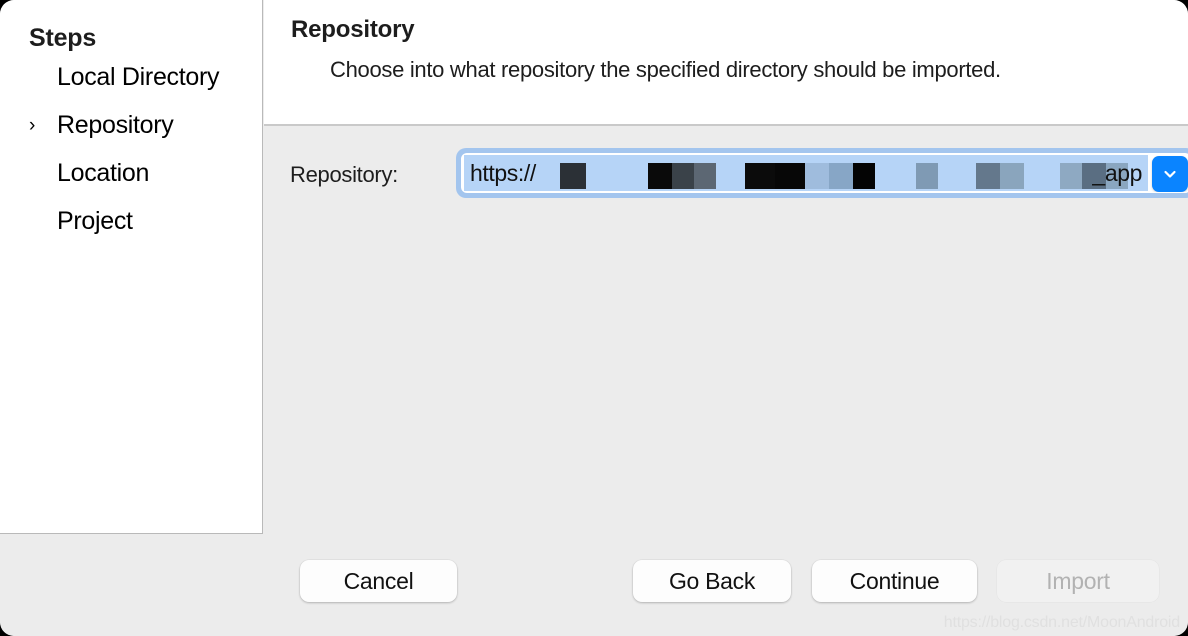 The height and width of the screenshot is (636, 1188). What do you see at coordinates (1061, 622) in the screenshot?
I see `watermark: https://blog.csdn.net/MoonAndroid` at bounding box center [1061, 622].